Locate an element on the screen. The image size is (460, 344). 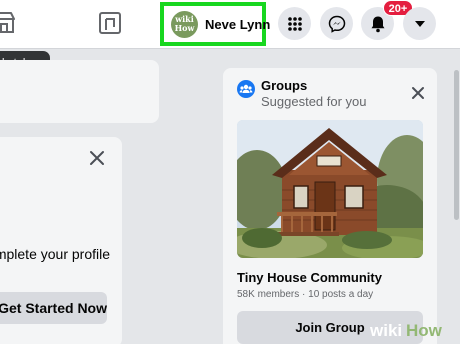
group-name: Tiny House Community is located at coordinates (309, 277).